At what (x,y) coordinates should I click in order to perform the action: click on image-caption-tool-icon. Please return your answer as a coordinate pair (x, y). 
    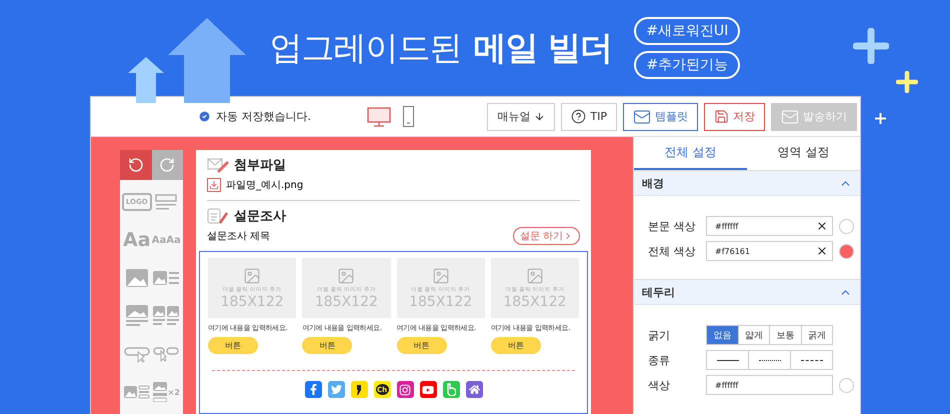
    Looking at the image, I should click on (137, 316).